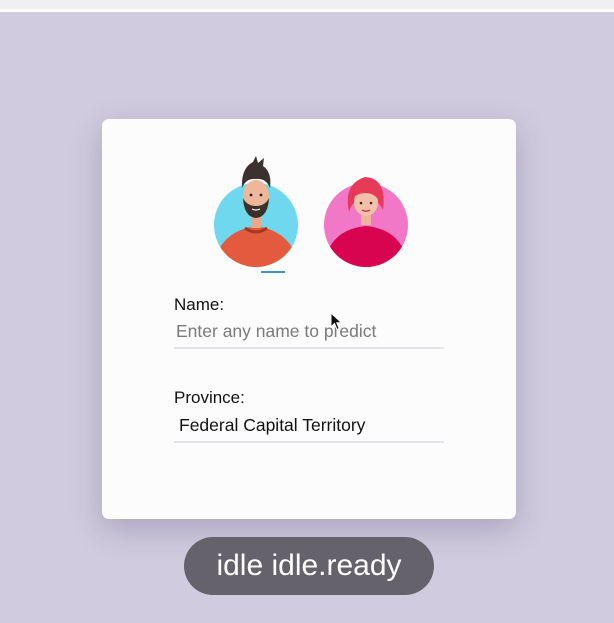 The image size is (614, 623). Describe the element at coordinates (309, 426) in the screenshot. I see `province-select: Federal Capital Territory` at that location.